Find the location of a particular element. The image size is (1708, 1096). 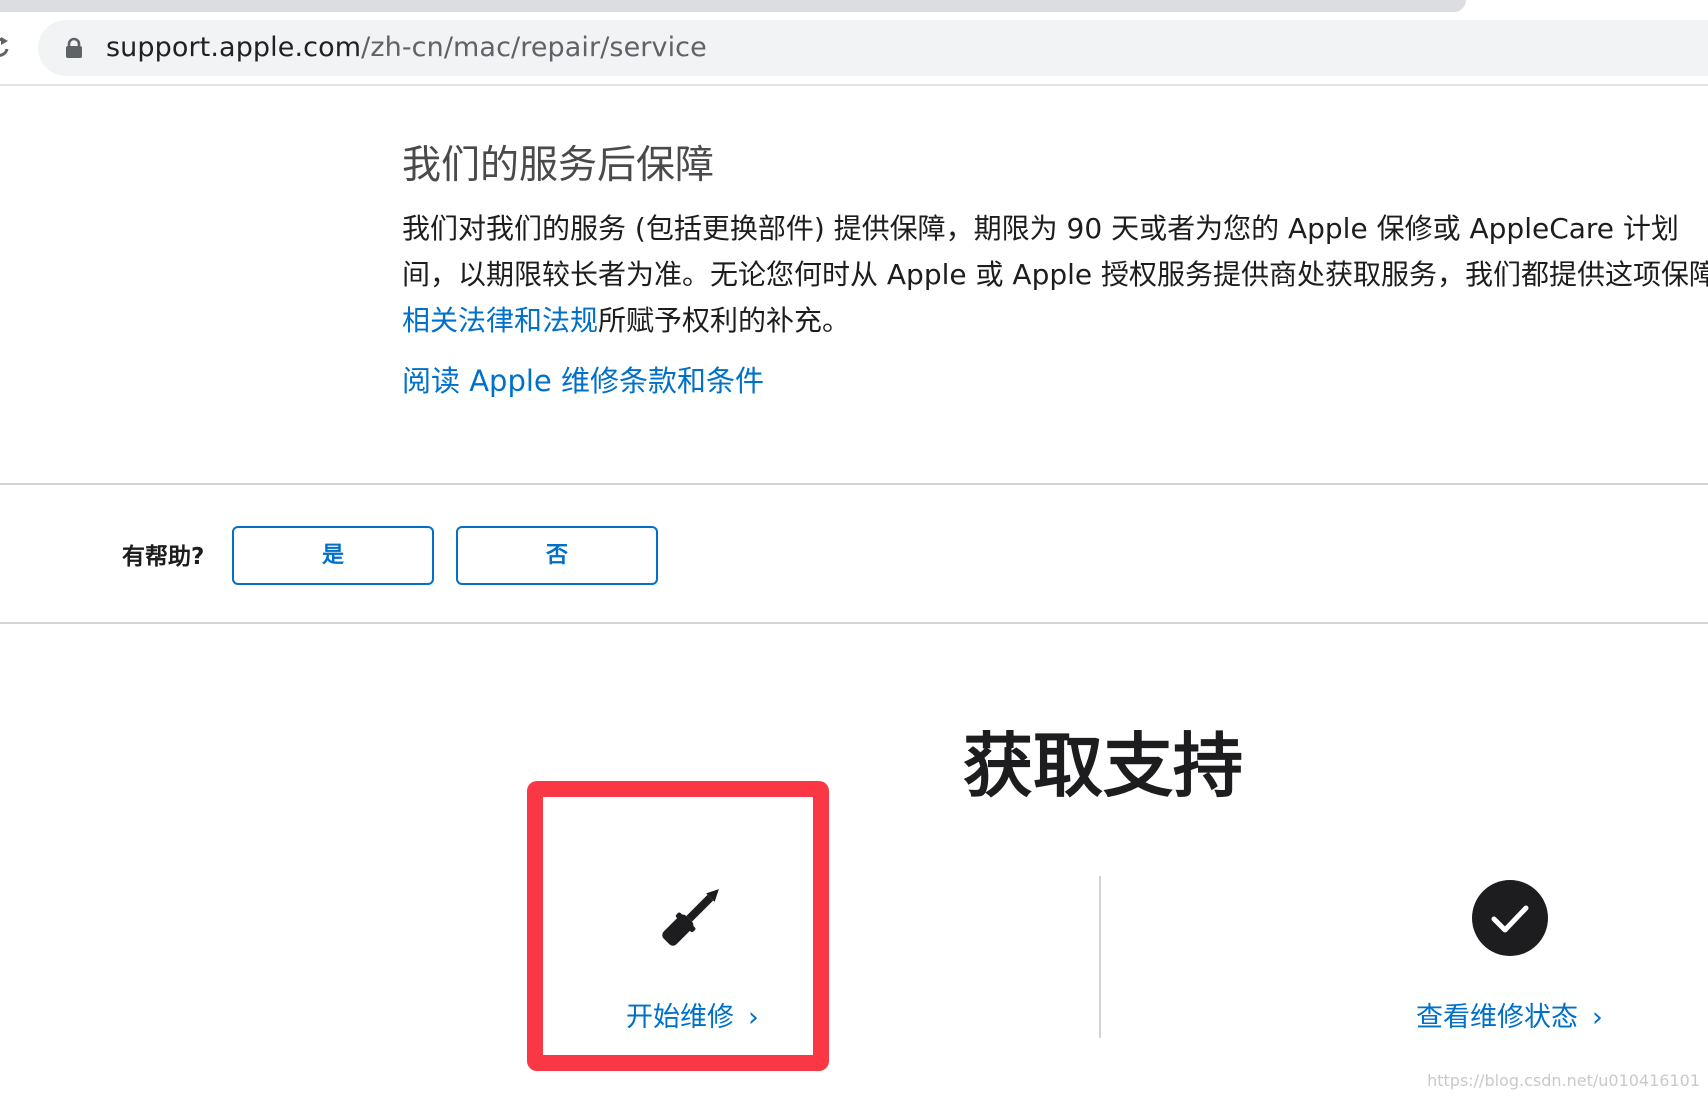

reload-icon is located at coordinates (5, 48).